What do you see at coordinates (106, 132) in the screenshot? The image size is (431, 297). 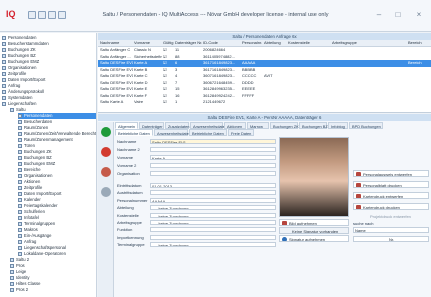 I see `confirm-icon` at bounding box center [106, 132].